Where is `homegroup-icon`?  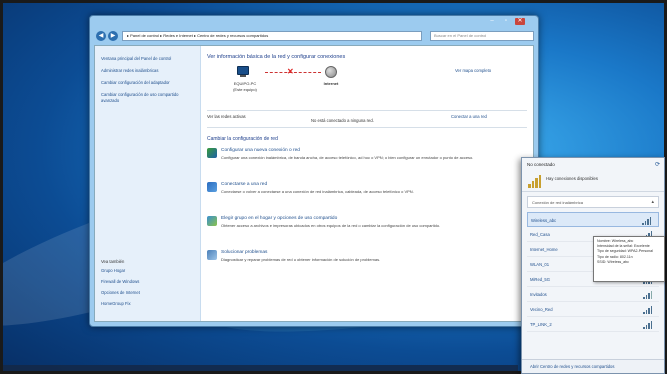
homegroup-icon is located at coordinates (212, 221).